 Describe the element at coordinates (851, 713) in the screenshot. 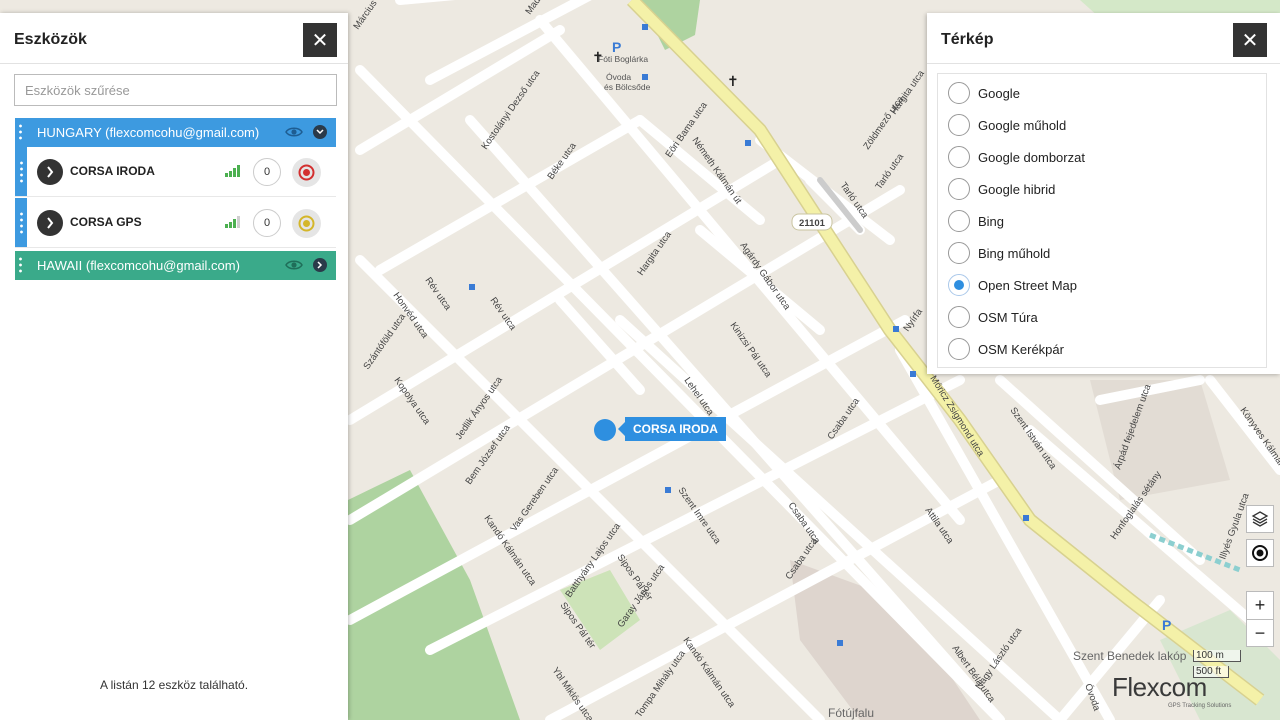

I see `district-label-fotujfalu: Fótújfalu` at that location.